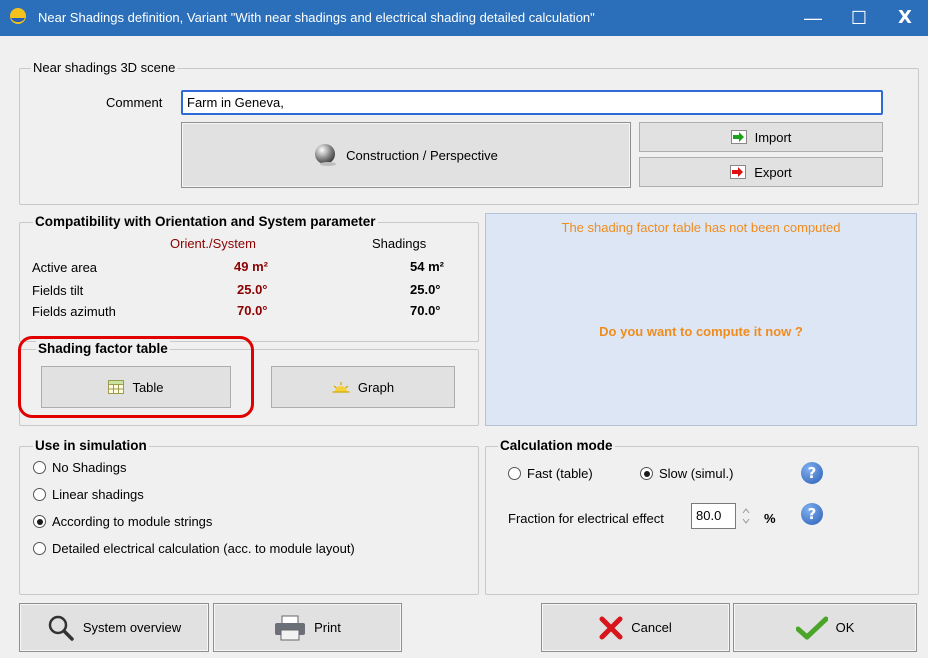  Describe the element at coordinates (65, 267) in the screenshot. I see `row-label: Active area` at that location.